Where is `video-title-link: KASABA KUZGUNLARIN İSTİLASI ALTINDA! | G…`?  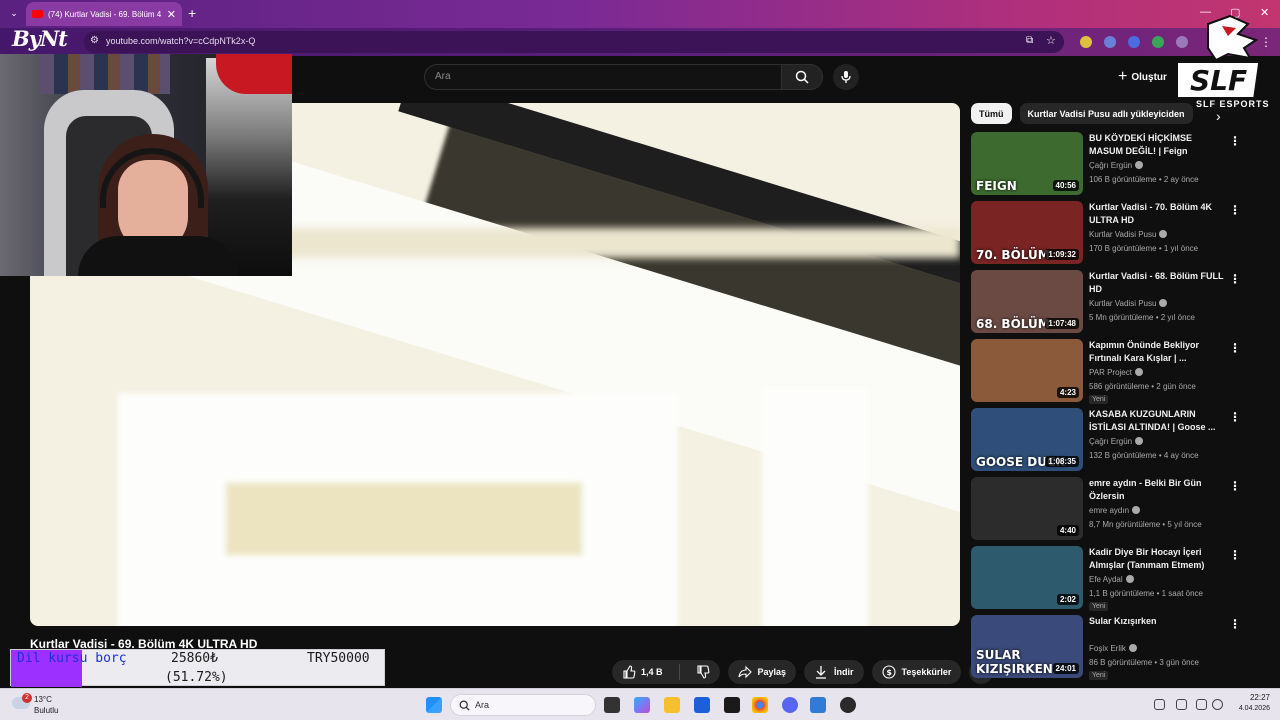
video-title-link: KASABA KUZGUNLARIN İSTİLASI ALTINDA! | G… is located at coordinates (1158, 421).